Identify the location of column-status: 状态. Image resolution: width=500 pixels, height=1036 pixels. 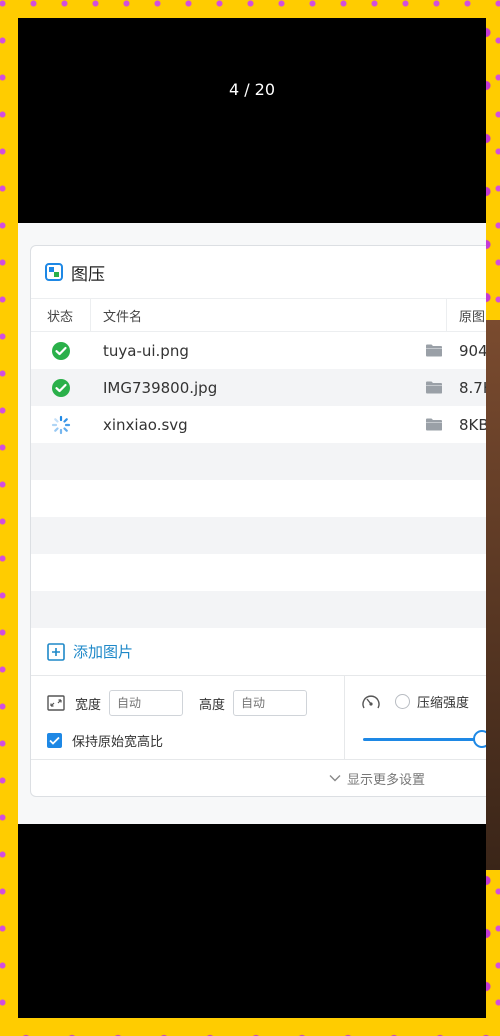
(61, 315).